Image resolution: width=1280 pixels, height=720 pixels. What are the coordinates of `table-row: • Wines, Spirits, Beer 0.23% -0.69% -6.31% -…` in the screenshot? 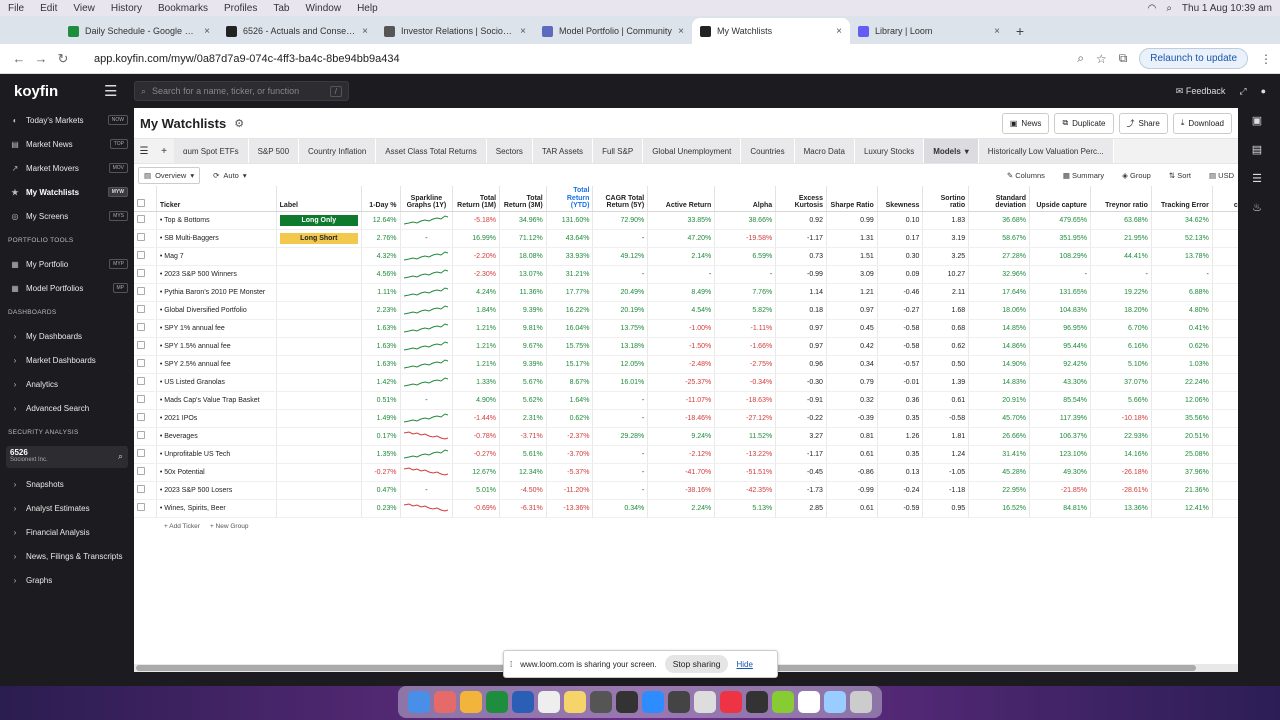 It's located at (686, 508).